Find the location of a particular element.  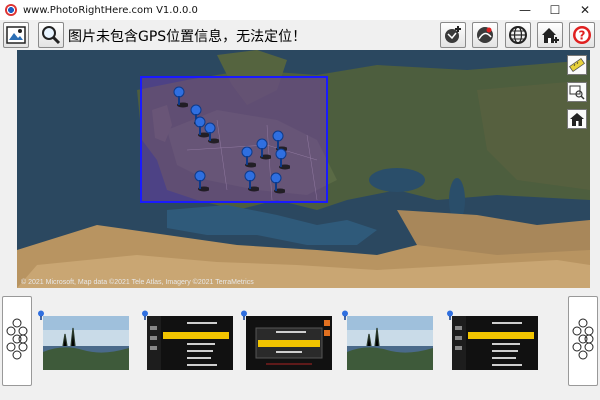

add-location-icon is located at coordinates (453, 34).